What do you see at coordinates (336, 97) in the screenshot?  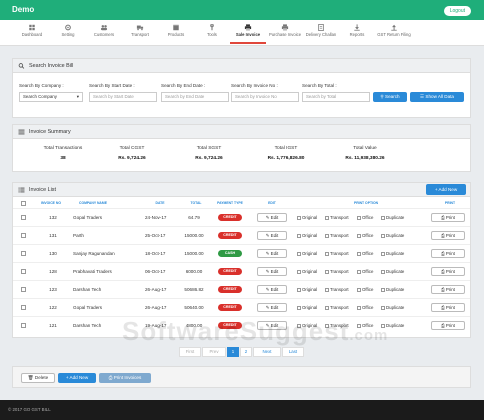 I see `total-input: Search by Total` at bounding box center [336, 97].